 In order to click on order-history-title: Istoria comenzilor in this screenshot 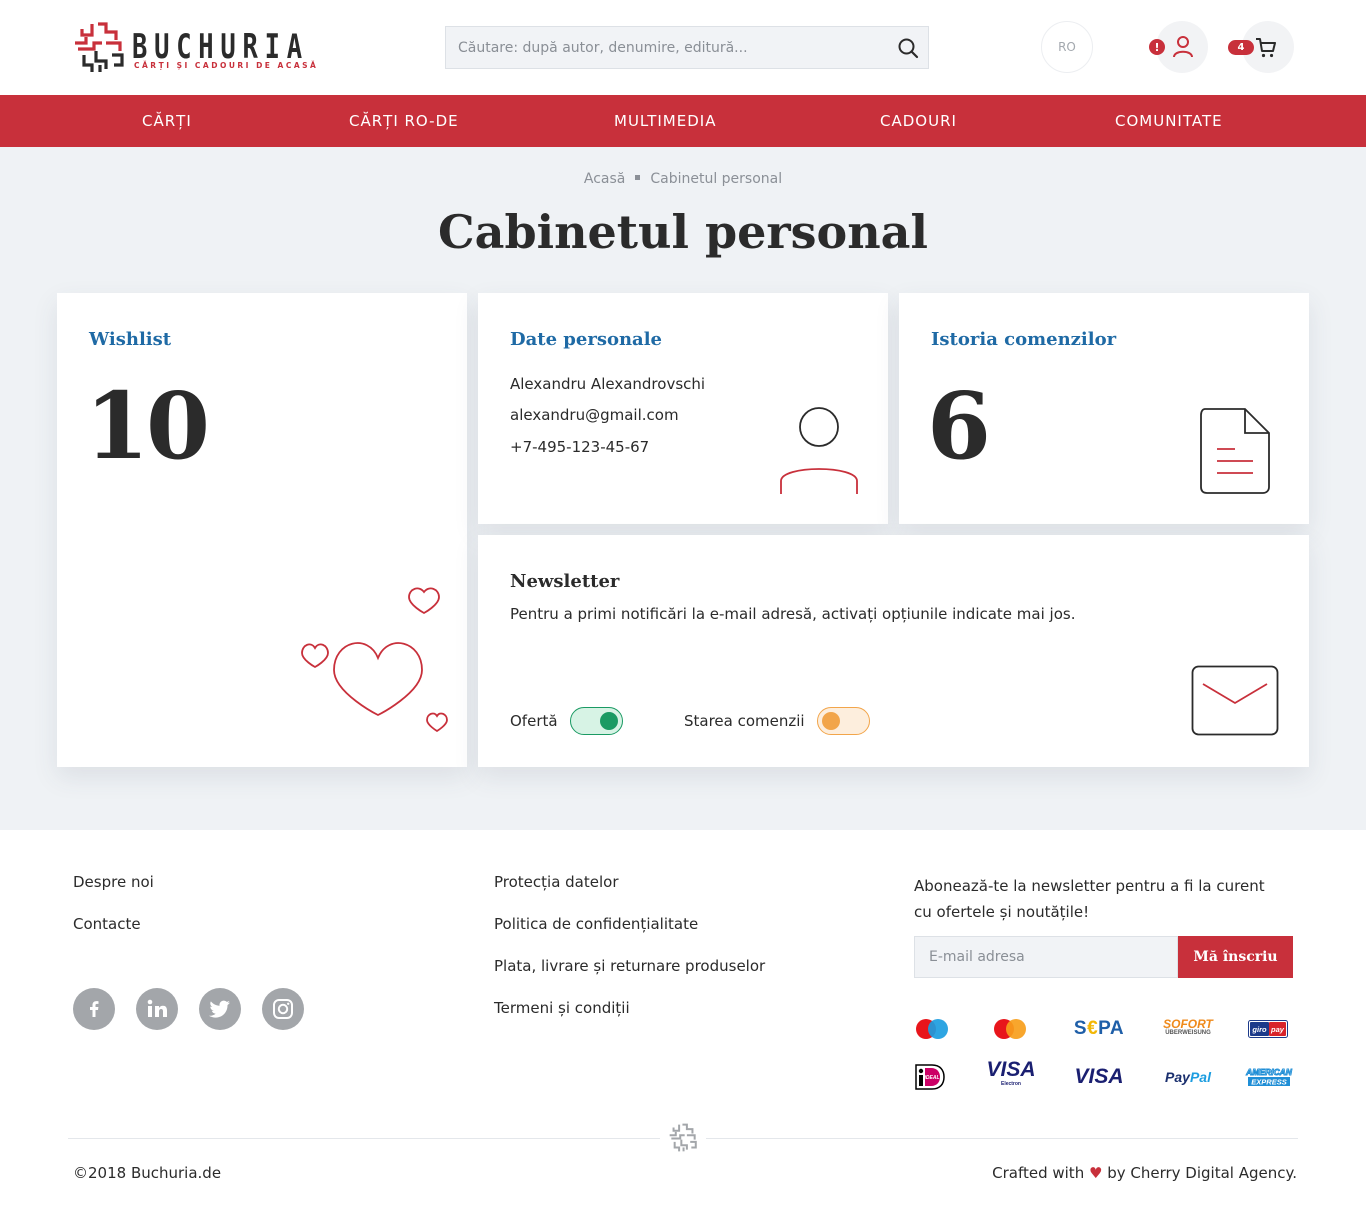, I will do `click(1024, 339)`.